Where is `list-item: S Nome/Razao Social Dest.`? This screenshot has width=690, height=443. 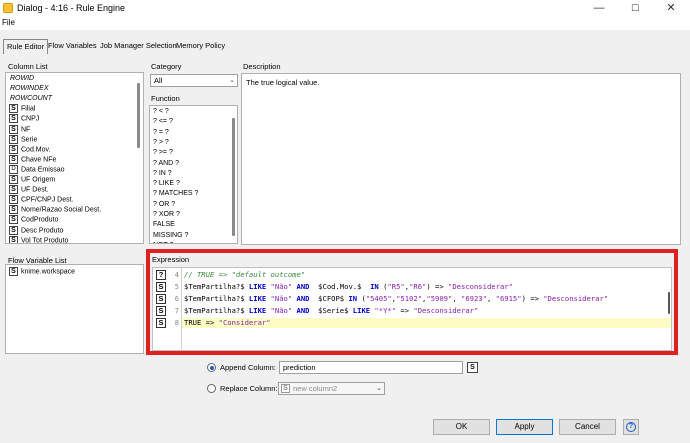 list-item: S Nome/Razao Social Dest. is located at coordinates (55, 210).